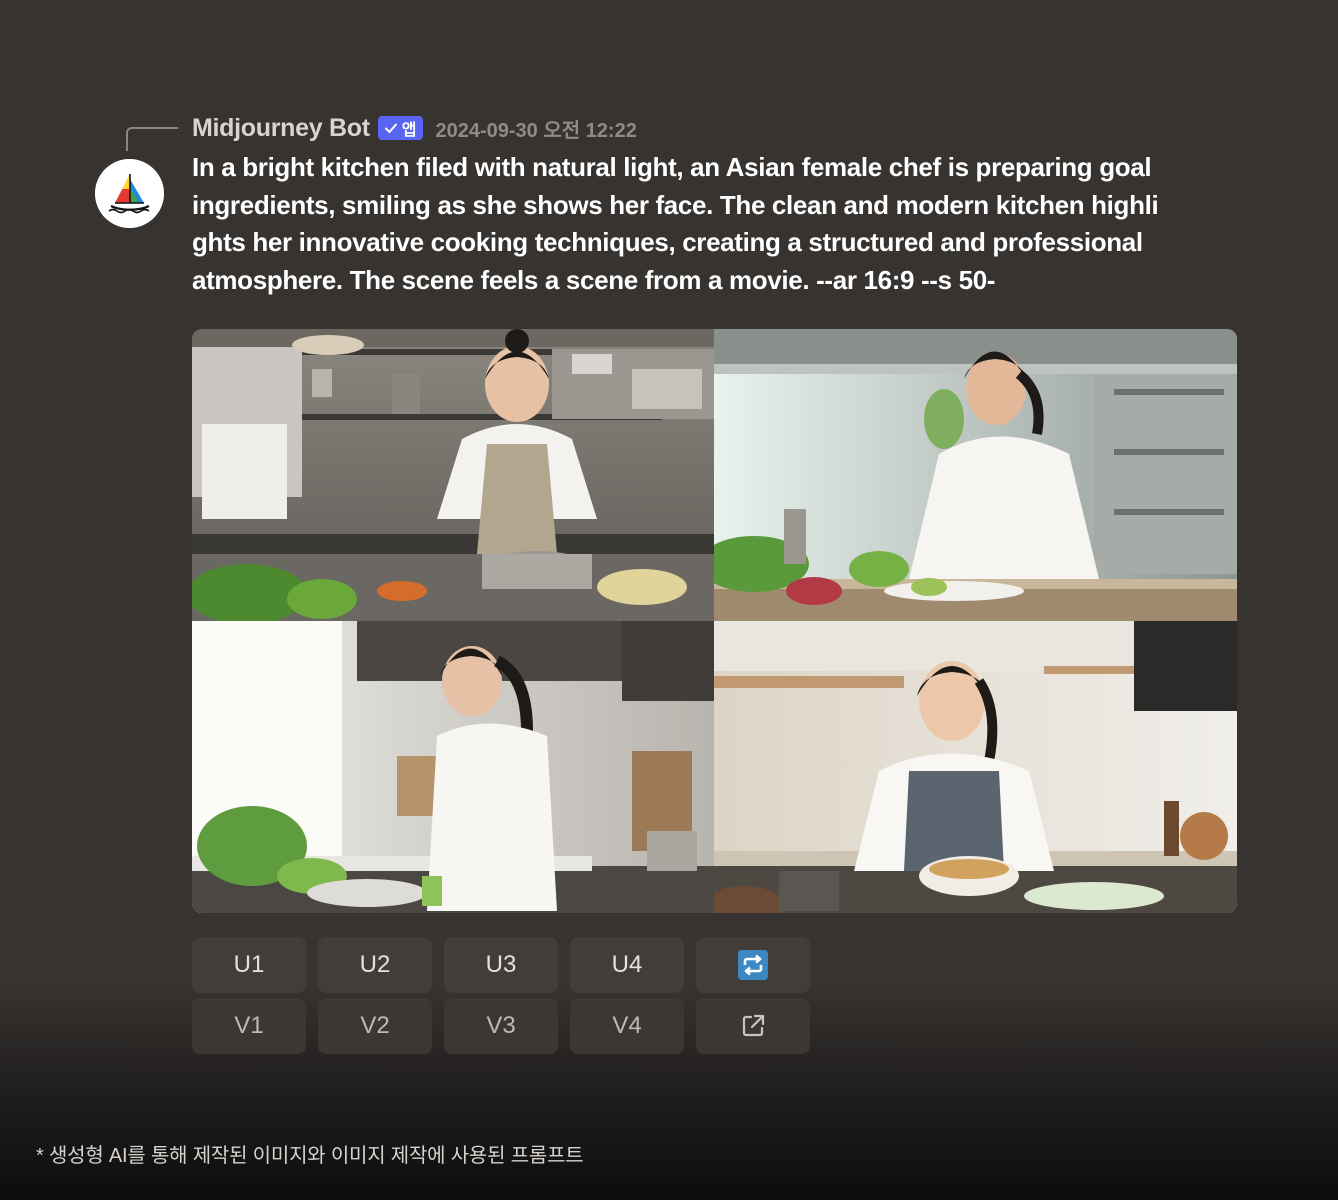 Image resolution: width=1338 pixels, height=1200 pixels. What do you see at coordinates (375, 965) in the screenshot?
I see `upscale-2-button: U2` at bounding box center [375, 965].